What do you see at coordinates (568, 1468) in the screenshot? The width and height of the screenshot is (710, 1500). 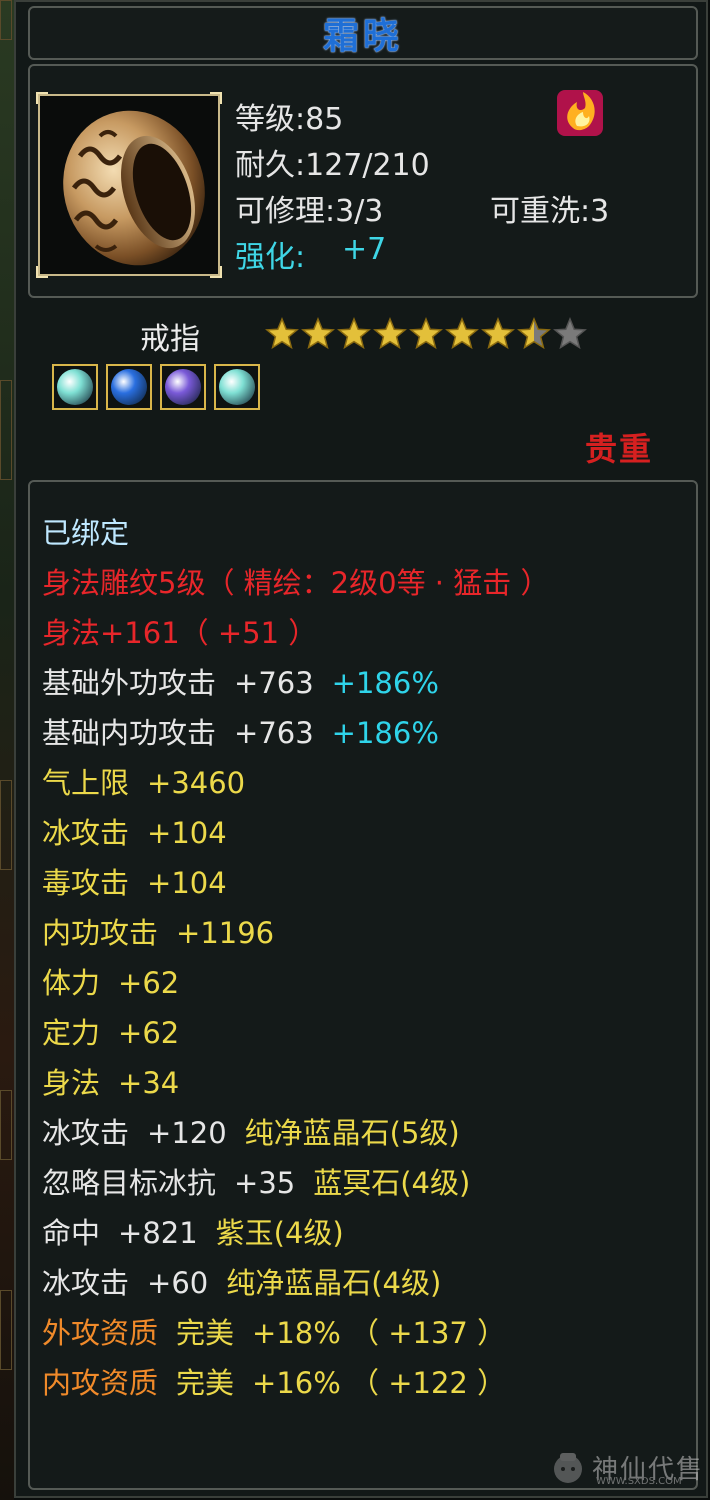 I see `mascot-icon` at bounding box center [568, 1468].